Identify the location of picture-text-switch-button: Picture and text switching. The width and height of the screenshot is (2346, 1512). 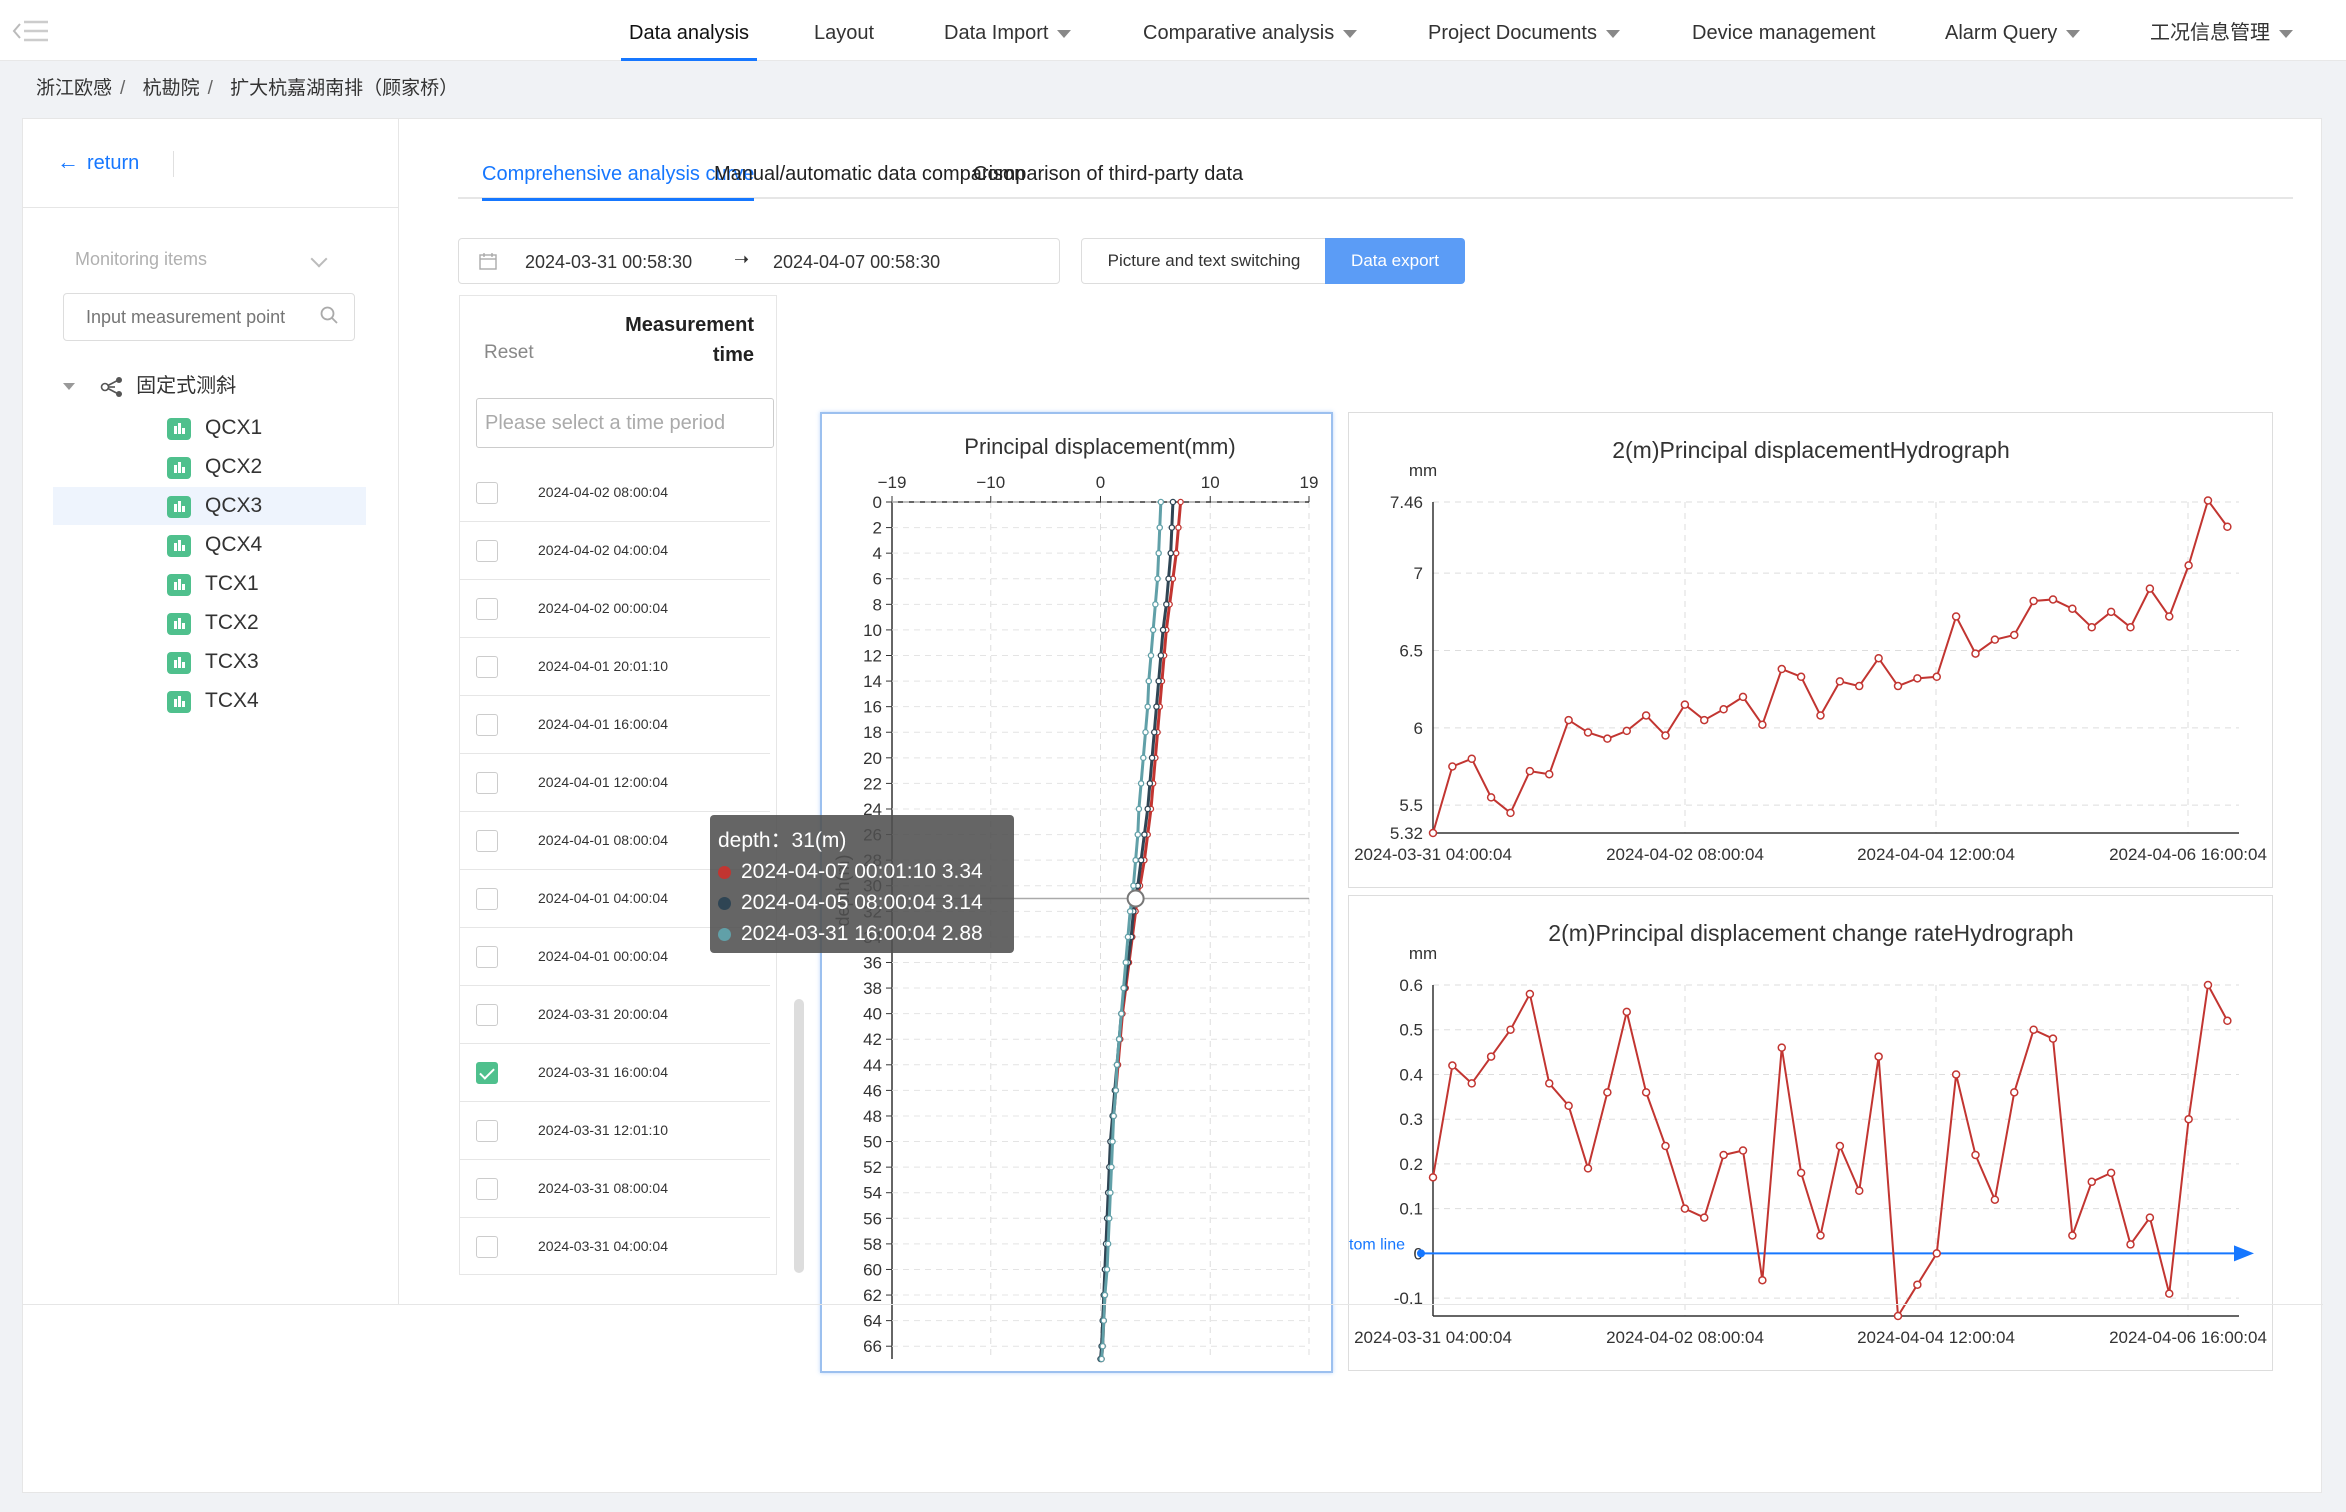
(1204, 261).